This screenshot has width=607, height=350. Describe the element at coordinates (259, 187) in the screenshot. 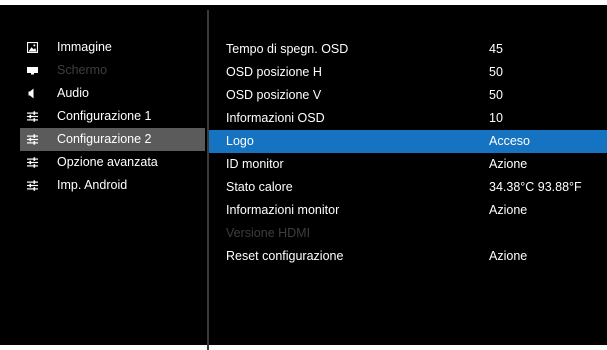

I see `setting-label: Stato calore` at that location.